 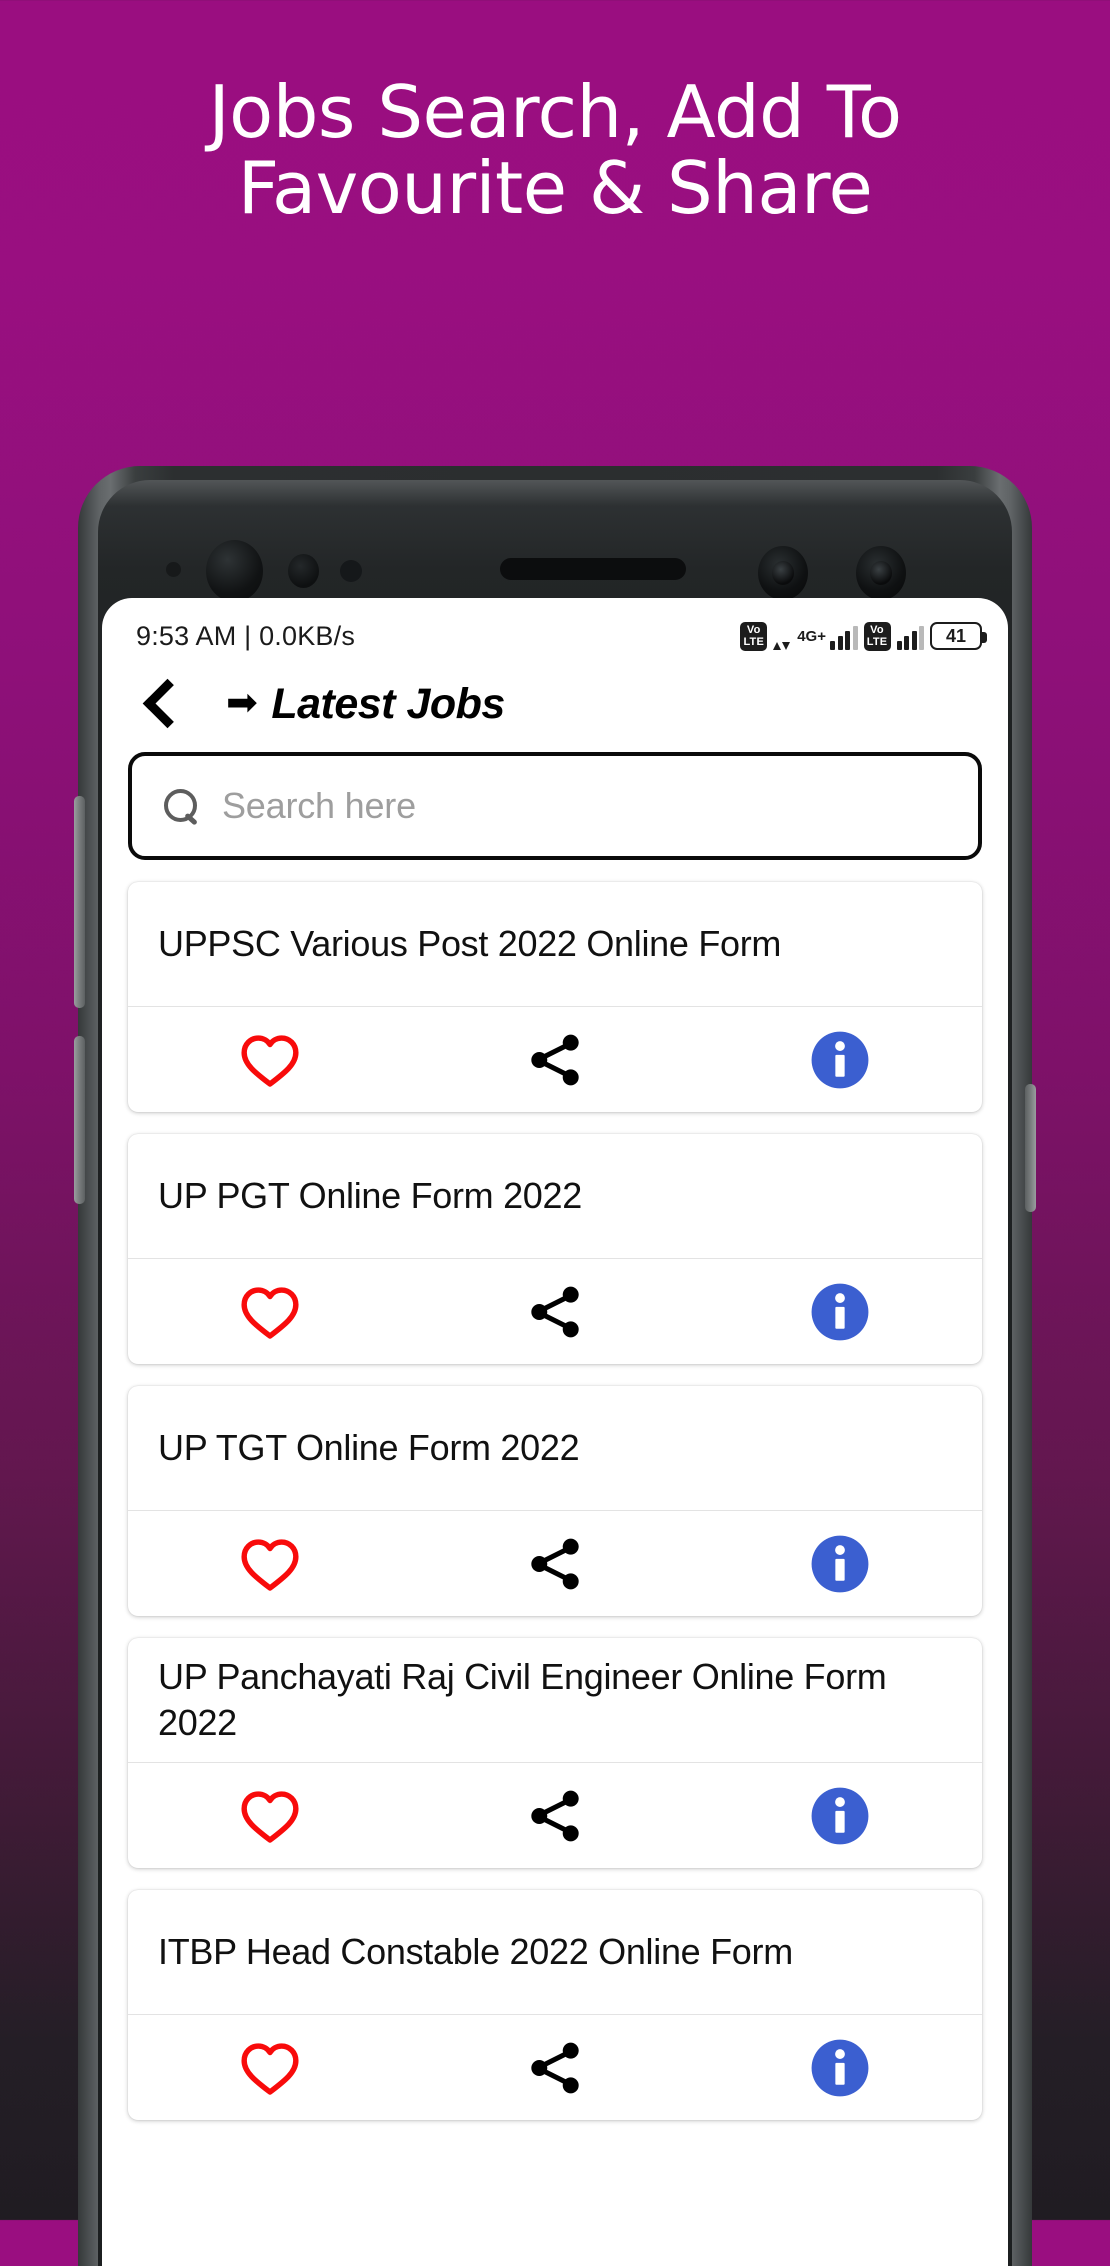 I want to click on promo-headline: Jobs Search, Add To Favourite & Share, so click(x=555, y=150).